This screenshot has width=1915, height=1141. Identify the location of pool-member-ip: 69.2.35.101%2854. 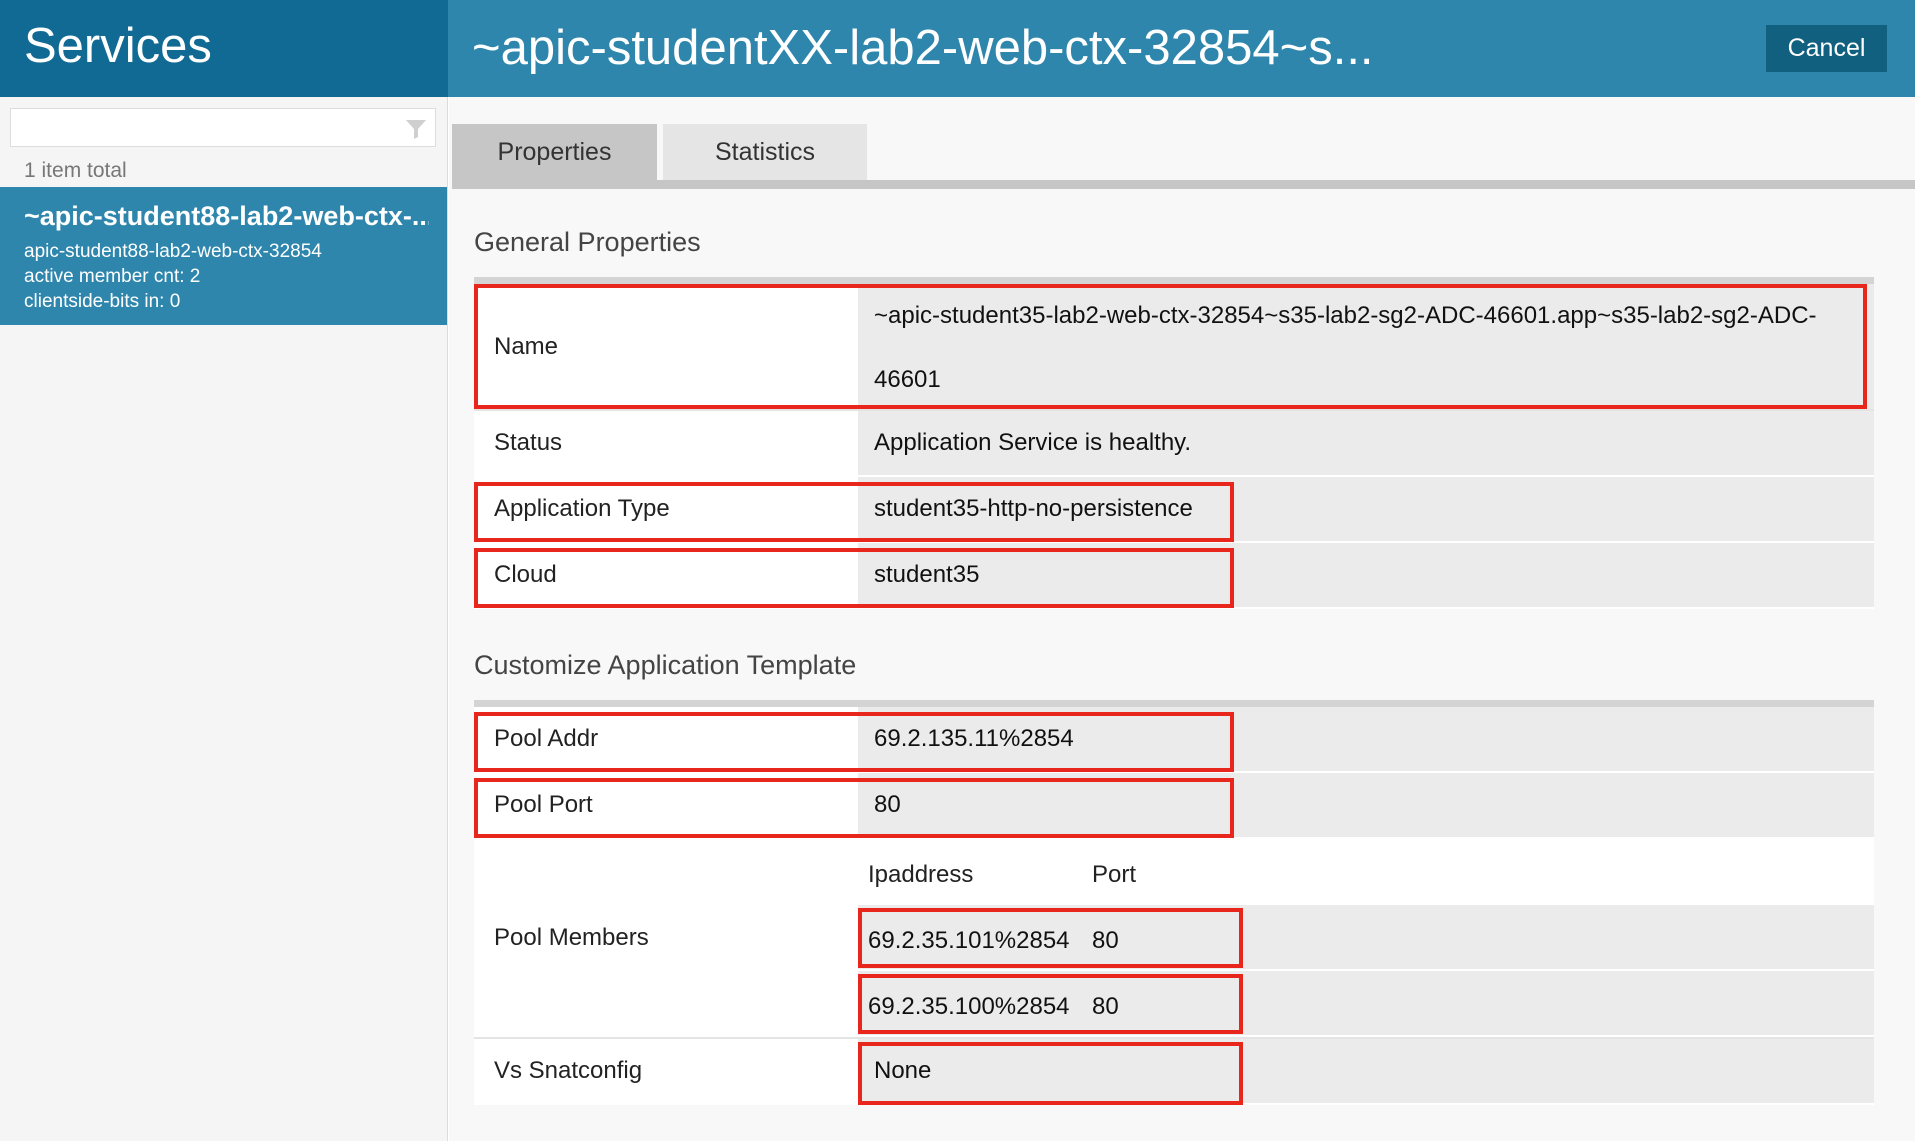
(969, 940).